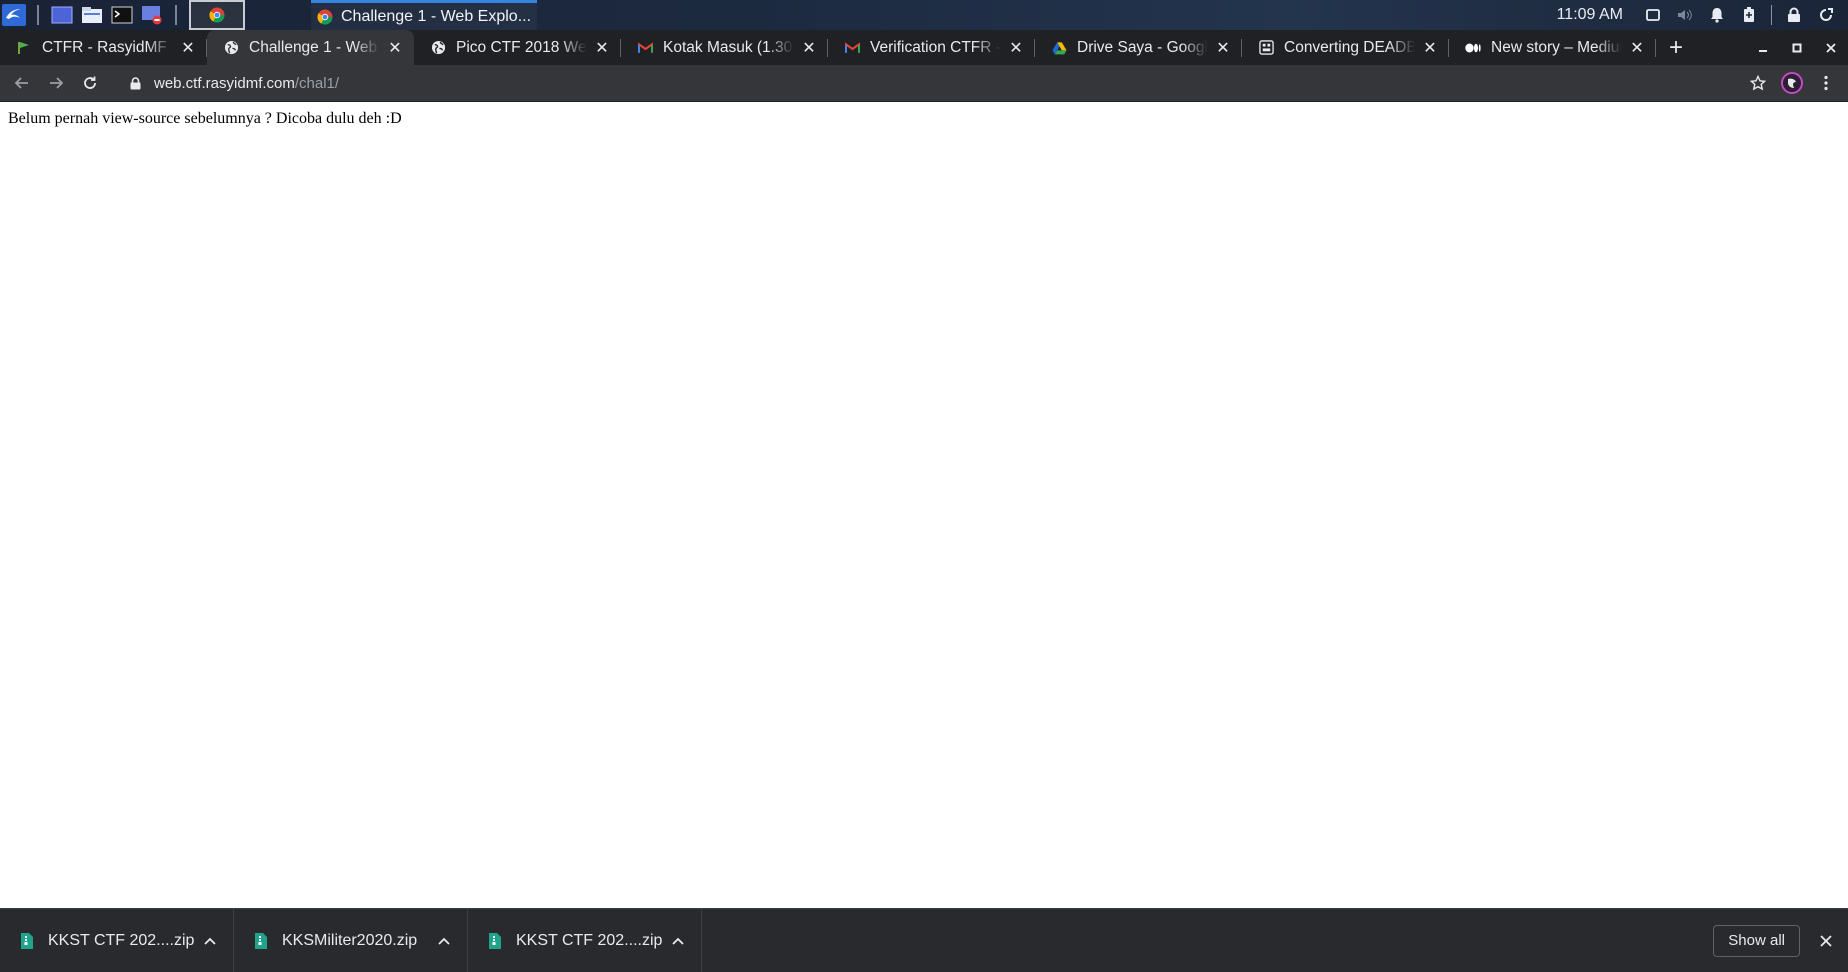 The width and height of the screenshot is (1848, 972). I want to click on taskbar-launchers, so click(122, 15).